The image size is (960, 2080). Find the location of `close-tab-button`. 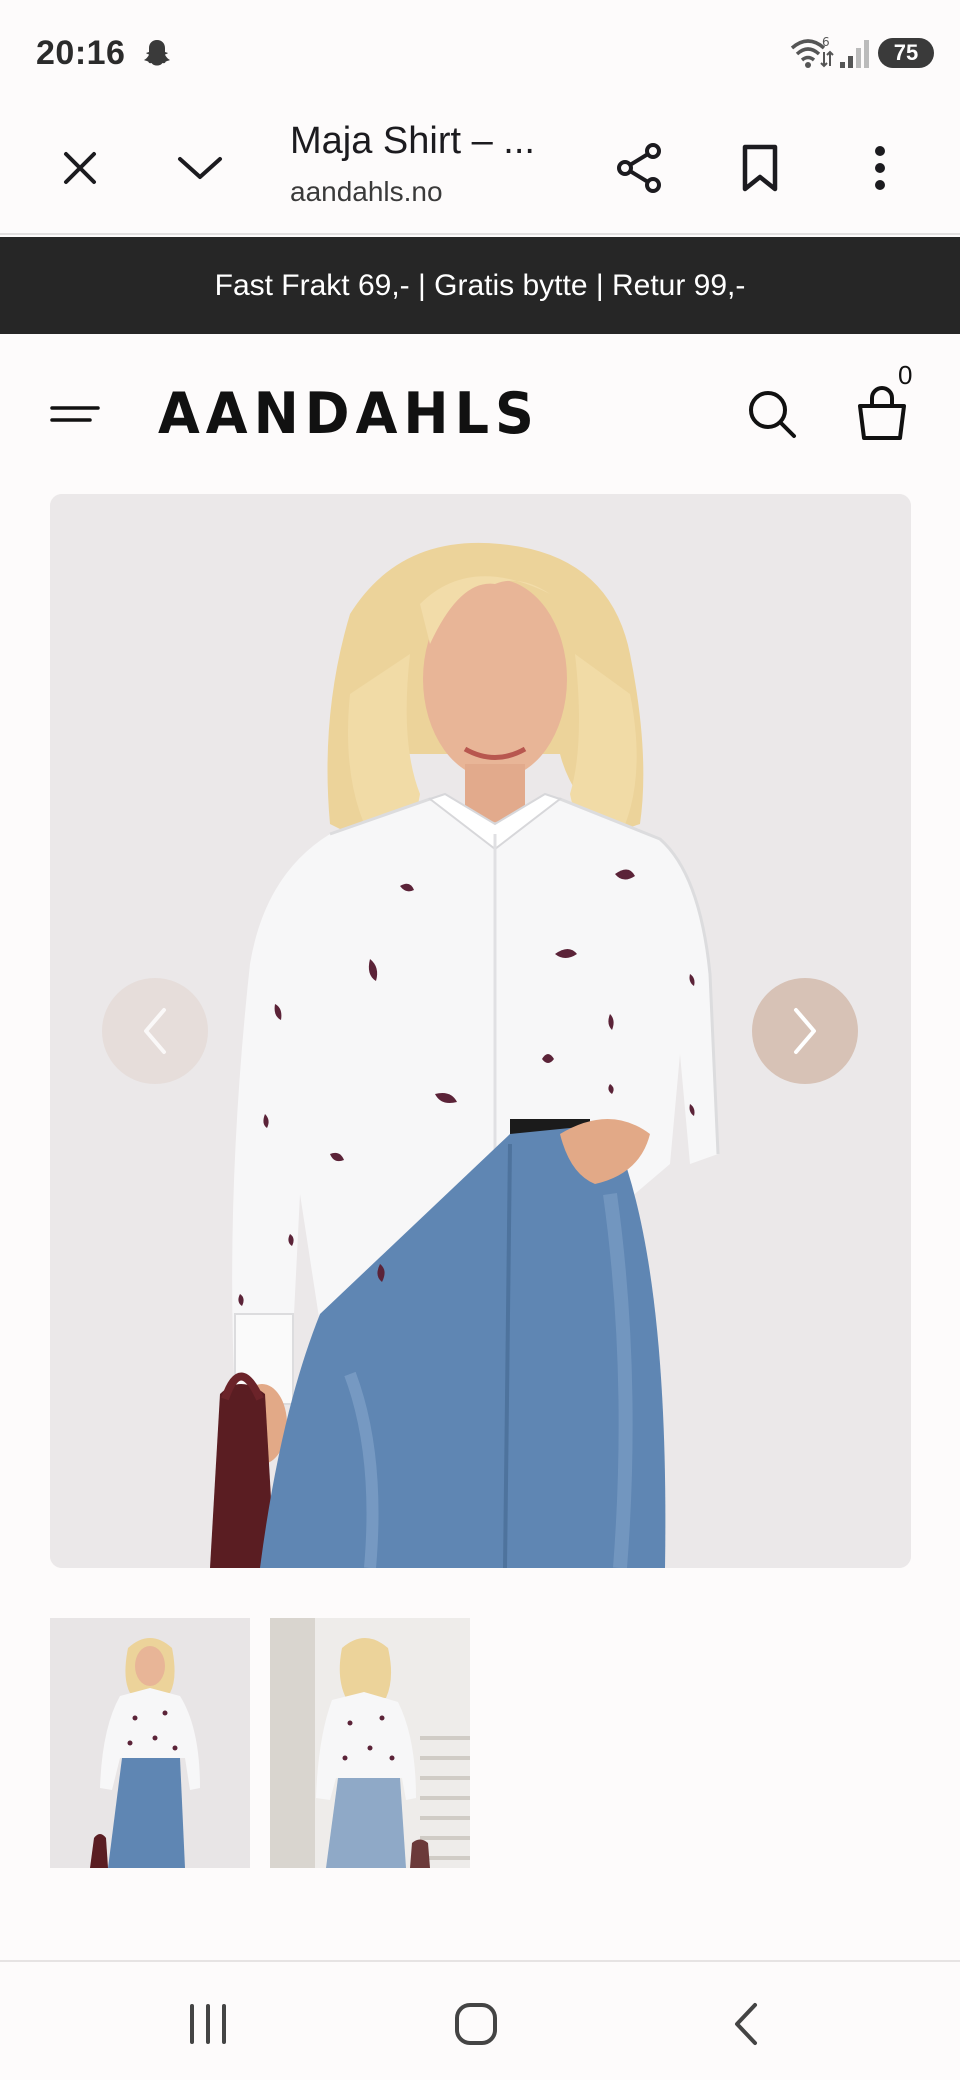

close-tab-button is located at coordinates (80, 168).